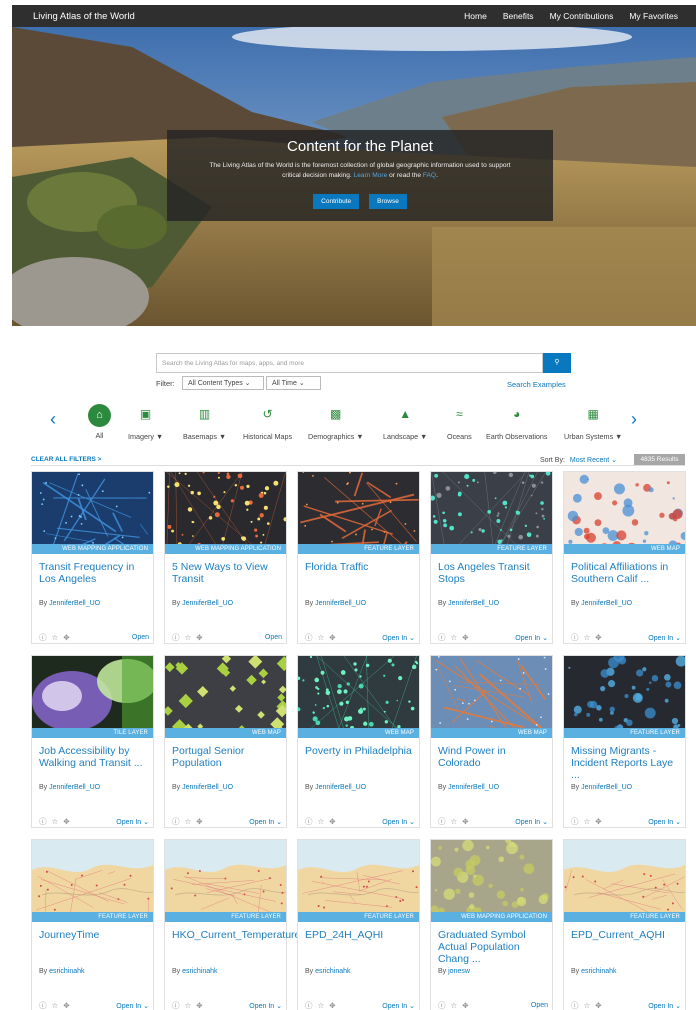 This screenshot has width=696, height=1010. What do you see at coordinates (593, 422) in the screenshot?
I see `category-urban-systems: ▦ Urban Systems ▼` at bounding box center [593, 422].